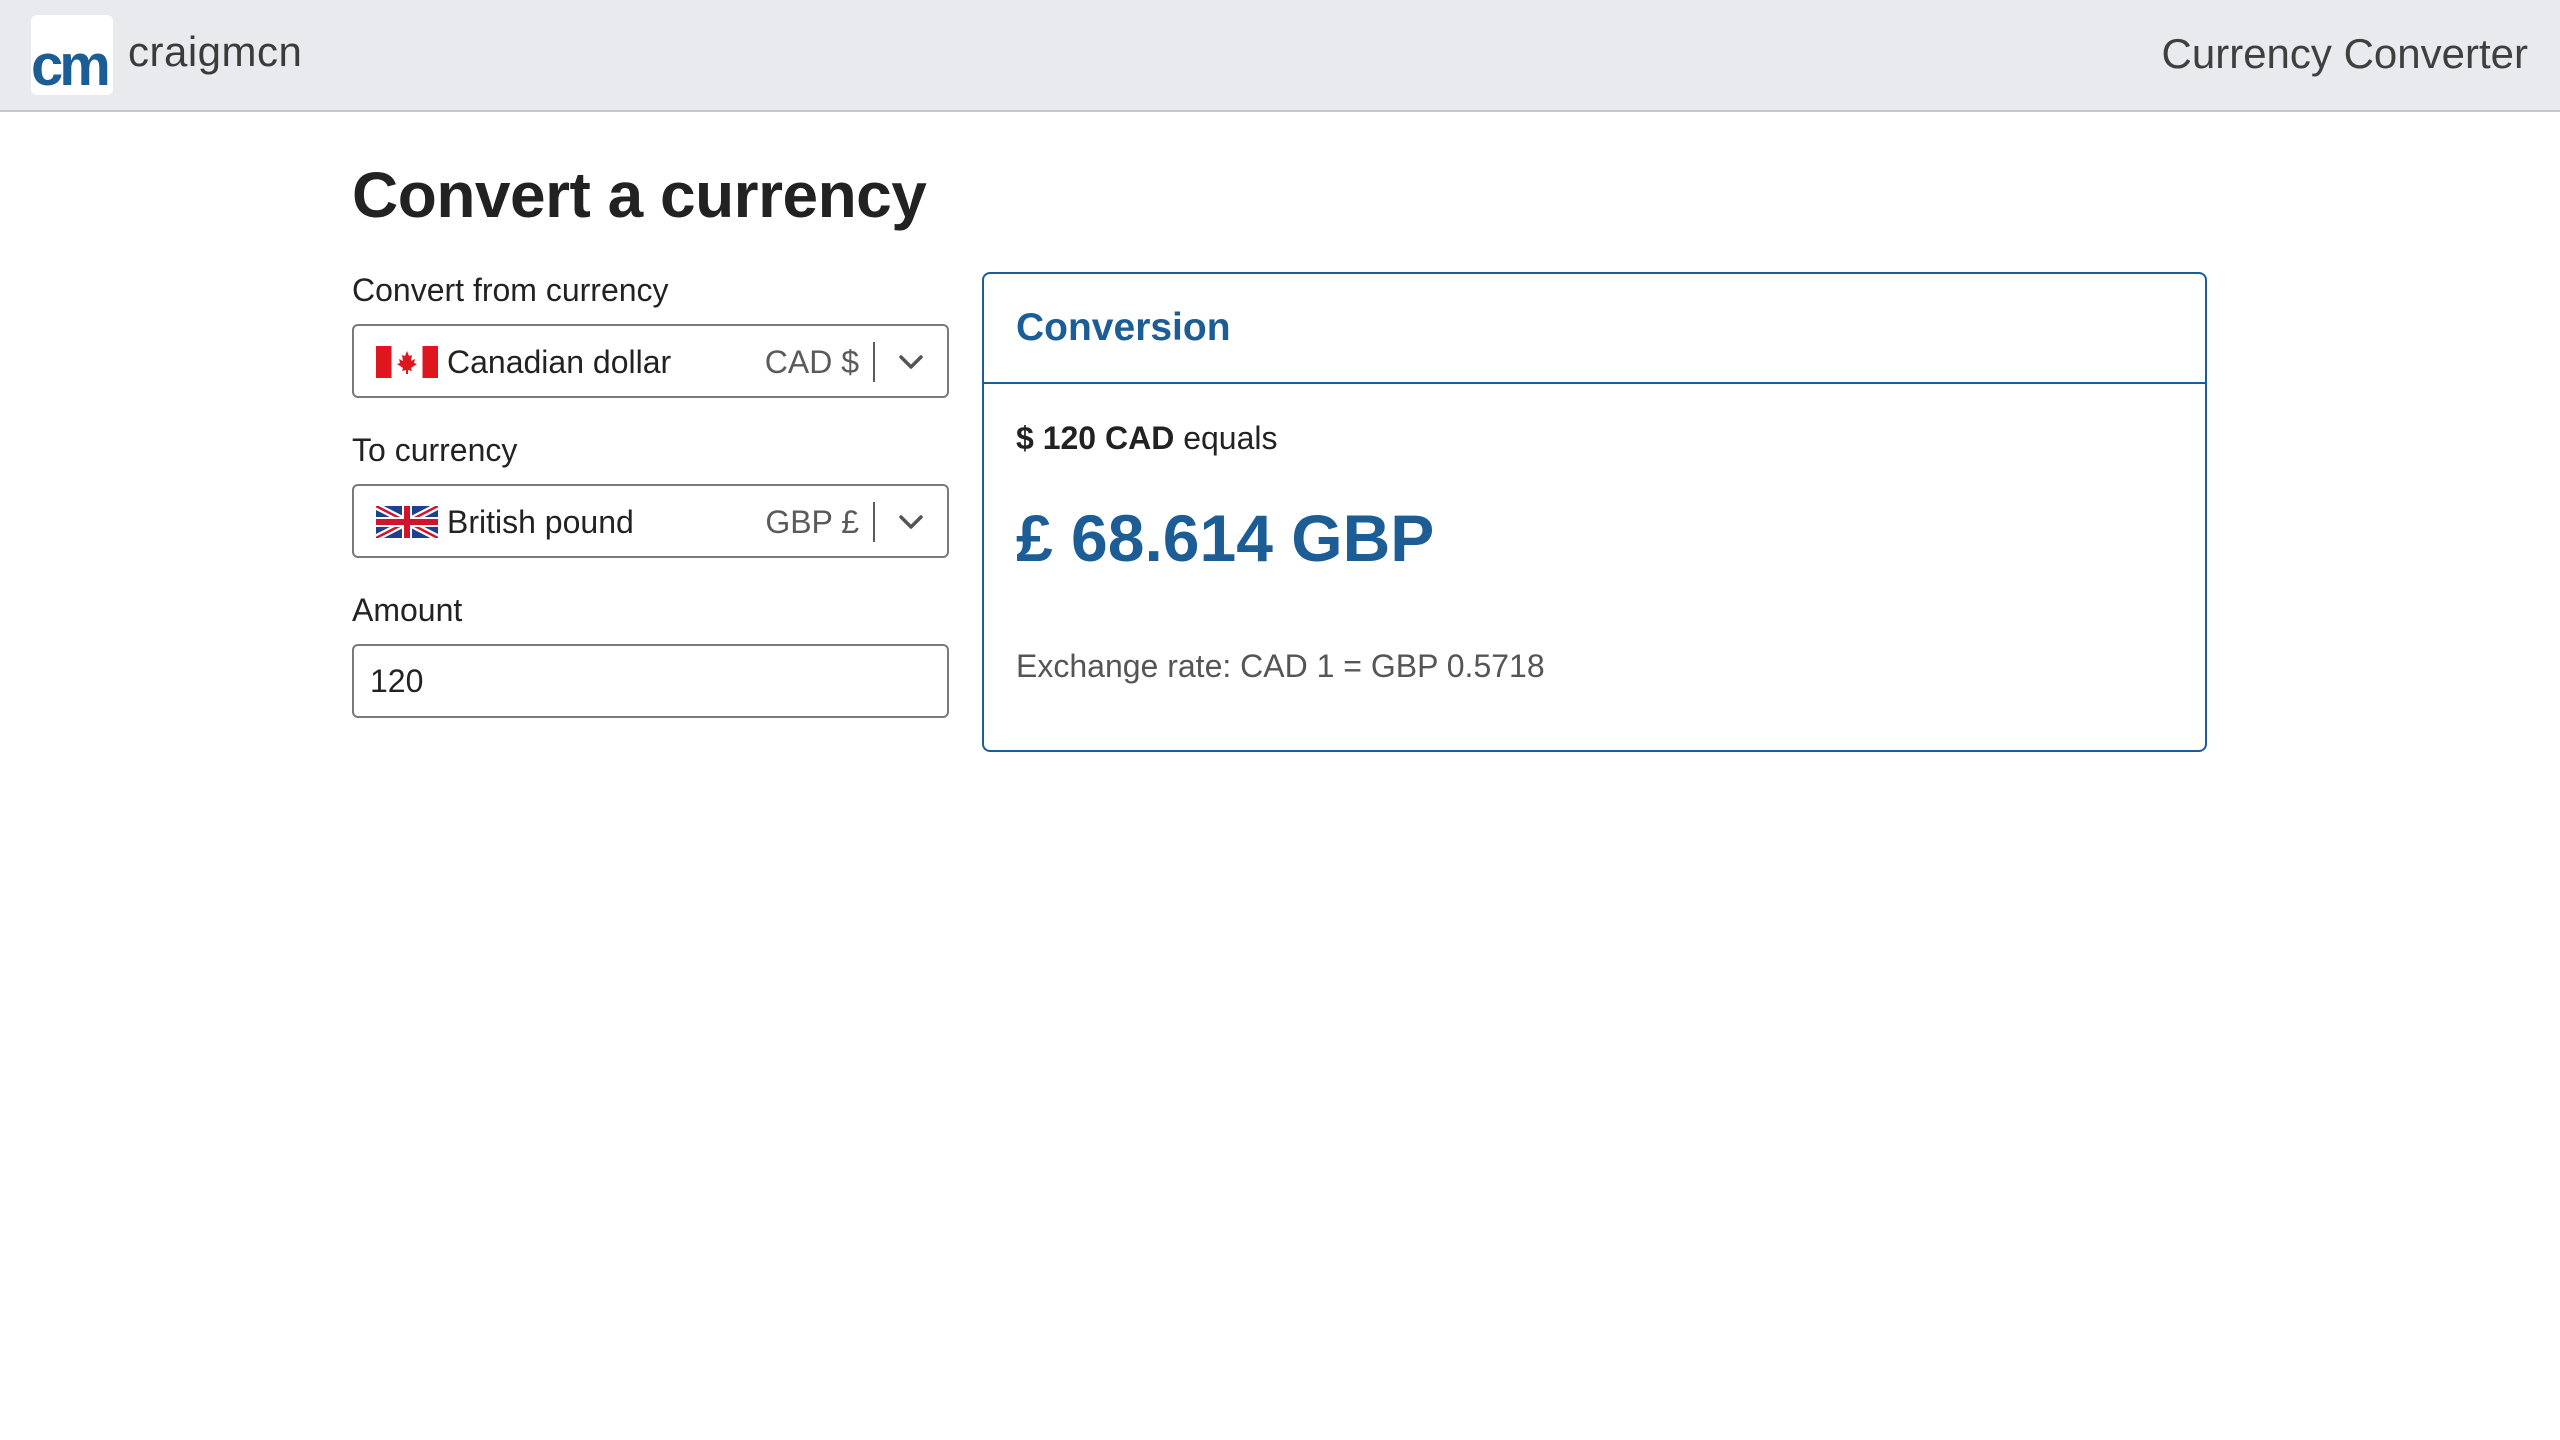 The width and height of the screenshot is (2560, 1440). Describe the element at coordinates (559, 362) in the screenshot. I see `from-currency-name: Canadian dollar` at that location.